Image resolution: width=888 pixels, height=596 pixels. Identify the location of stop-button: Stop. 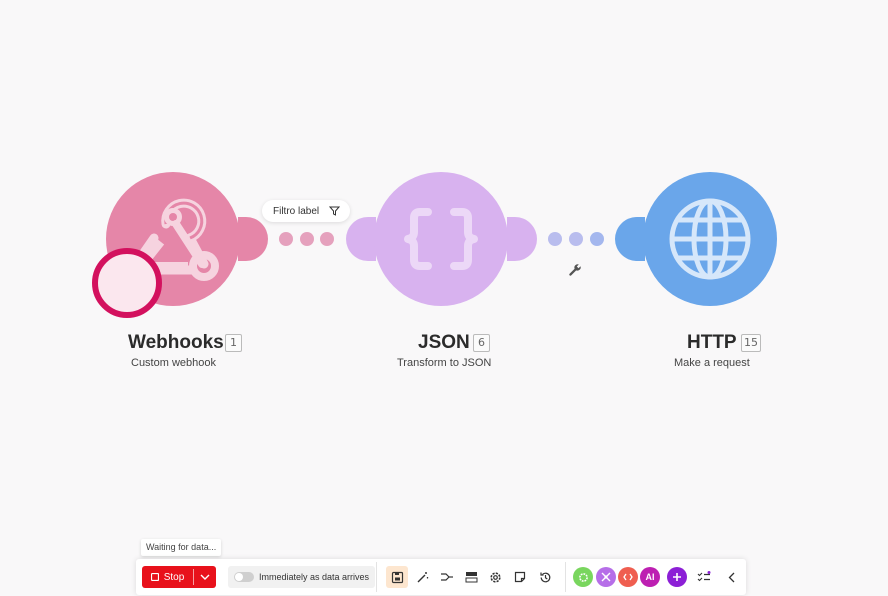
(179, 577).